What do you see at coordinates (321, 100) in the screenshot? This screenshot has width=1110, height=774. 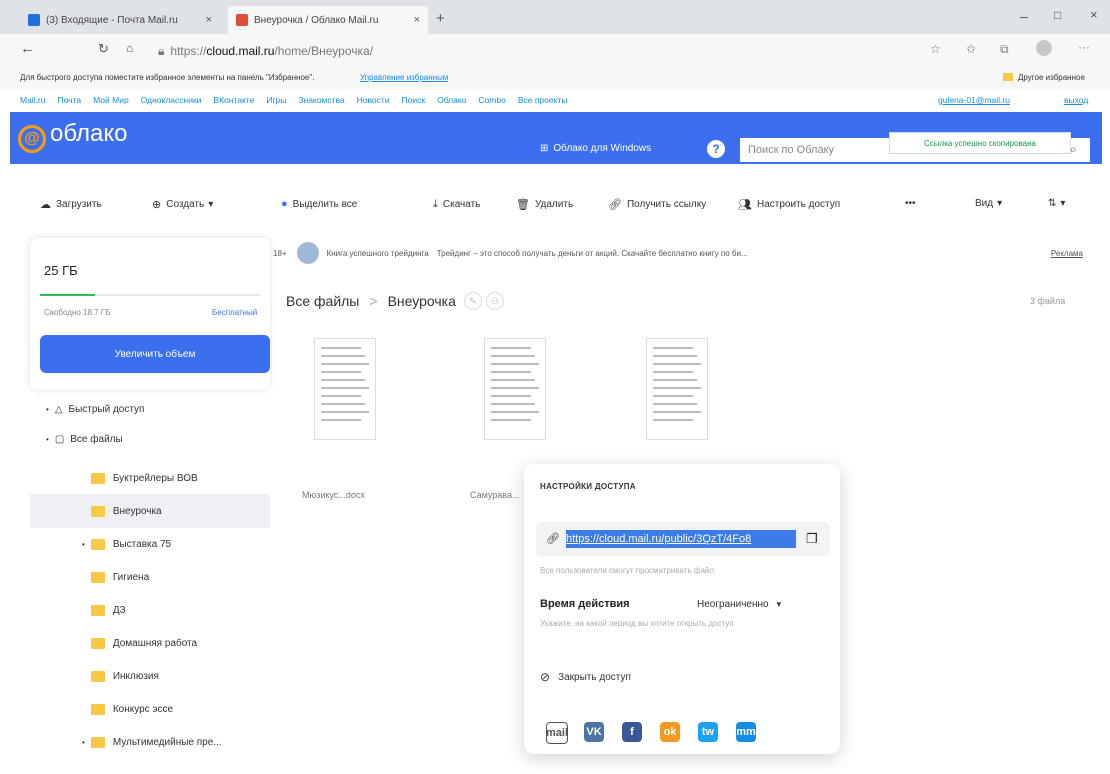 I see `portal-link: Знакомства` at bounding box center [321, 100].